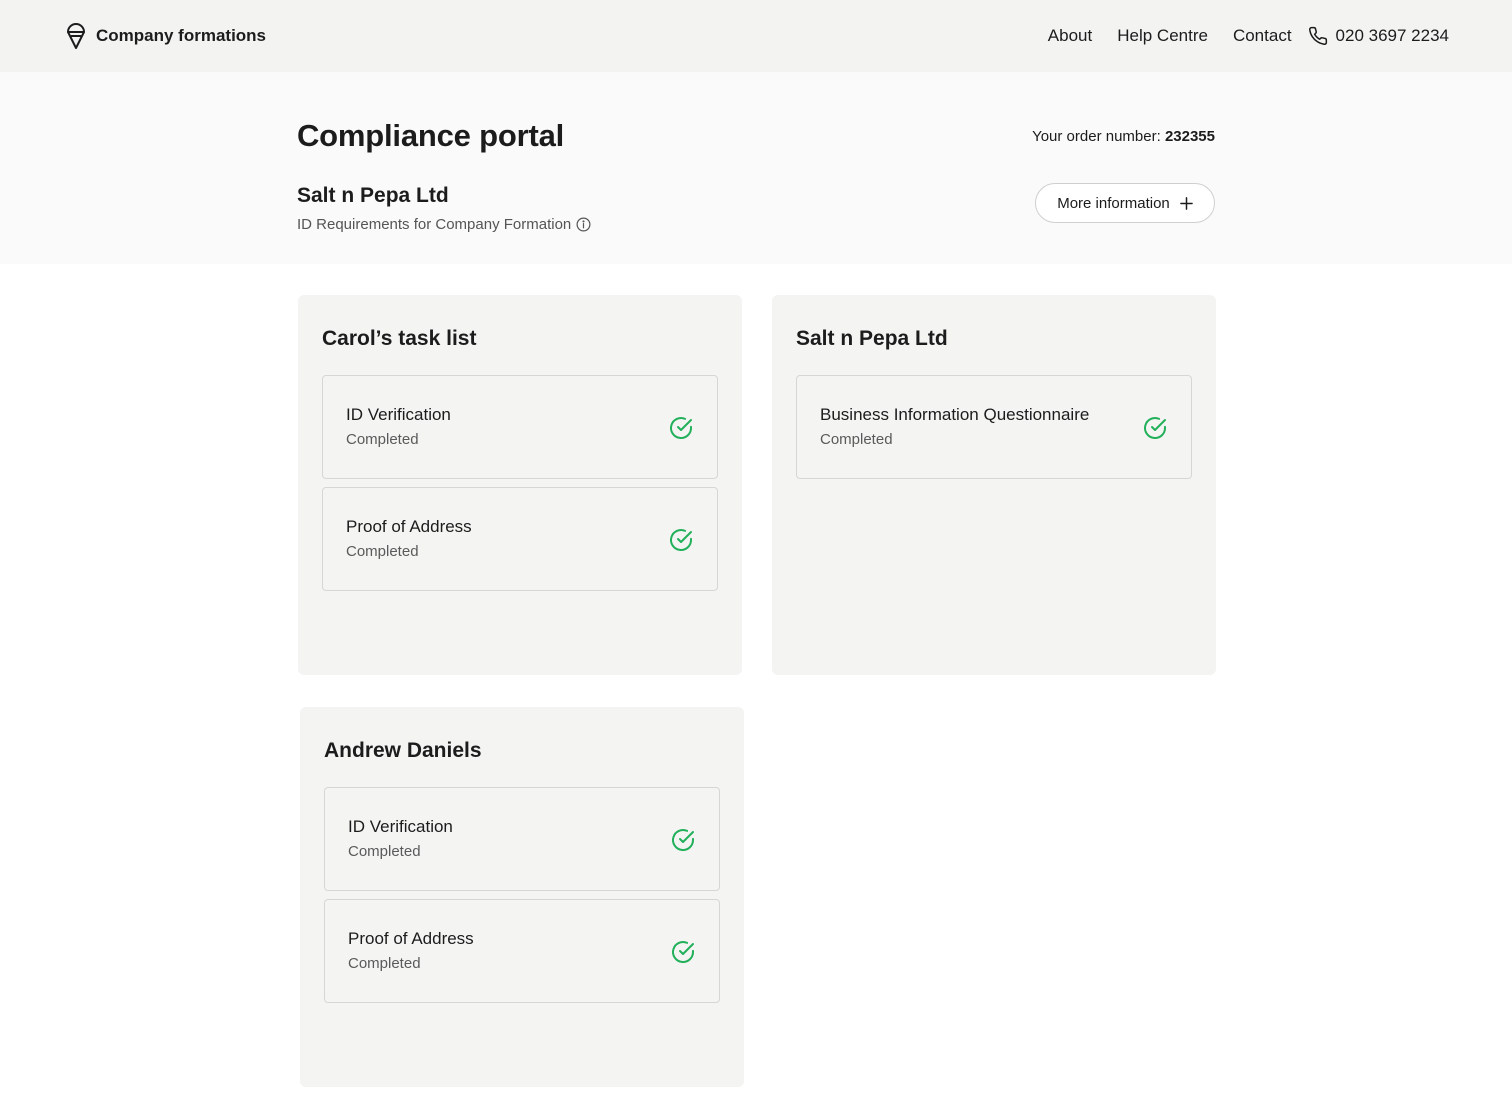  I want to click on more-information-button: More information, so click(1125, 203).